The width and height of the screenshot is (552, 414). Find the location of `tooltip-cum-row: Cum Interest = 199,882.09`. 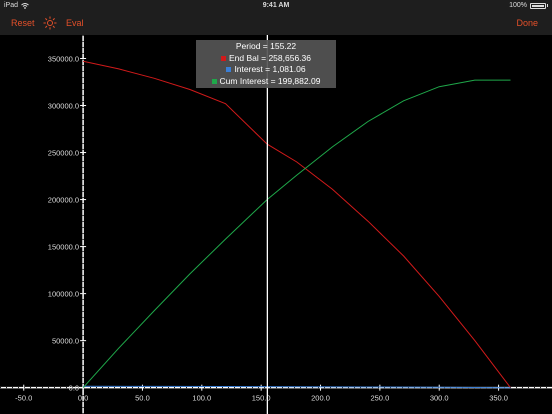

tooltip-cum-row: Cum Interest = 199,882.09 is located at coordinates (266, 82).